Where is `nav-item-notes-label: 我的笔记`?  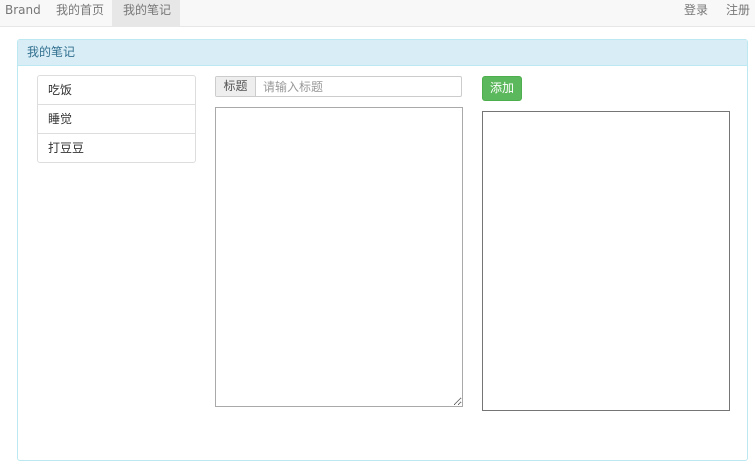 nav-item-notes-label: 我的笔记 is located at coordinates (147, 10).